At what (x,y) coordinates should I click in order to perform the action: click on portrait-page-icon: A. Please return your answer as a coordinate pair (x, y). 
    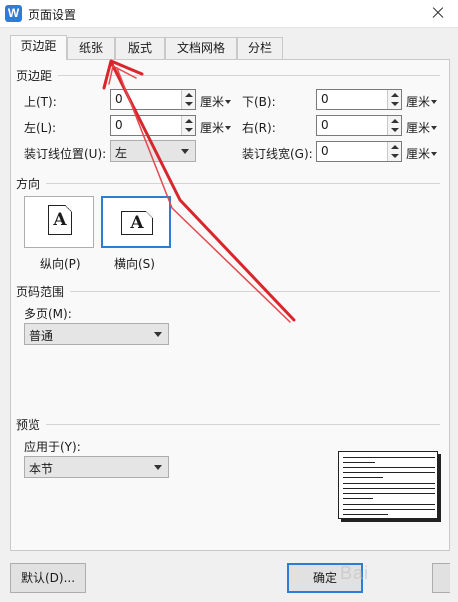
    Looking at the image, I should click on (60, 220).